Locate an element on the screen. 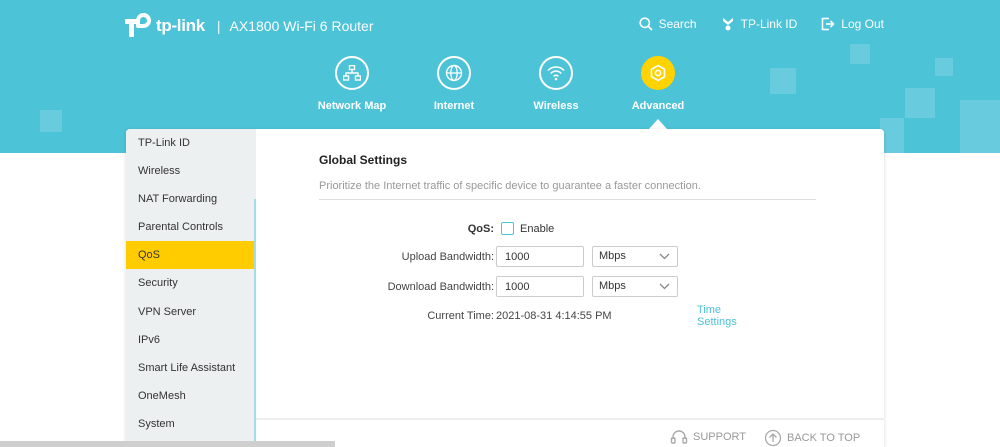 This screenshot has width=1000, height=447. nav-label: Network Map is located at coordinates (352, 106).